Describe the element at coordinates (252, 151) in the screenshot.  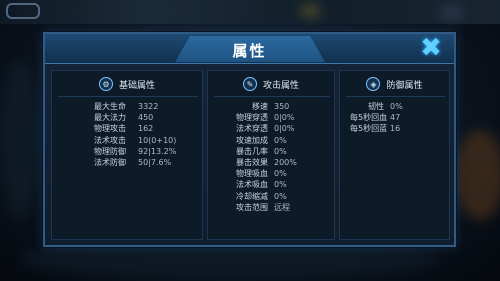
I see `stat-label: 暴击几率` at that location.